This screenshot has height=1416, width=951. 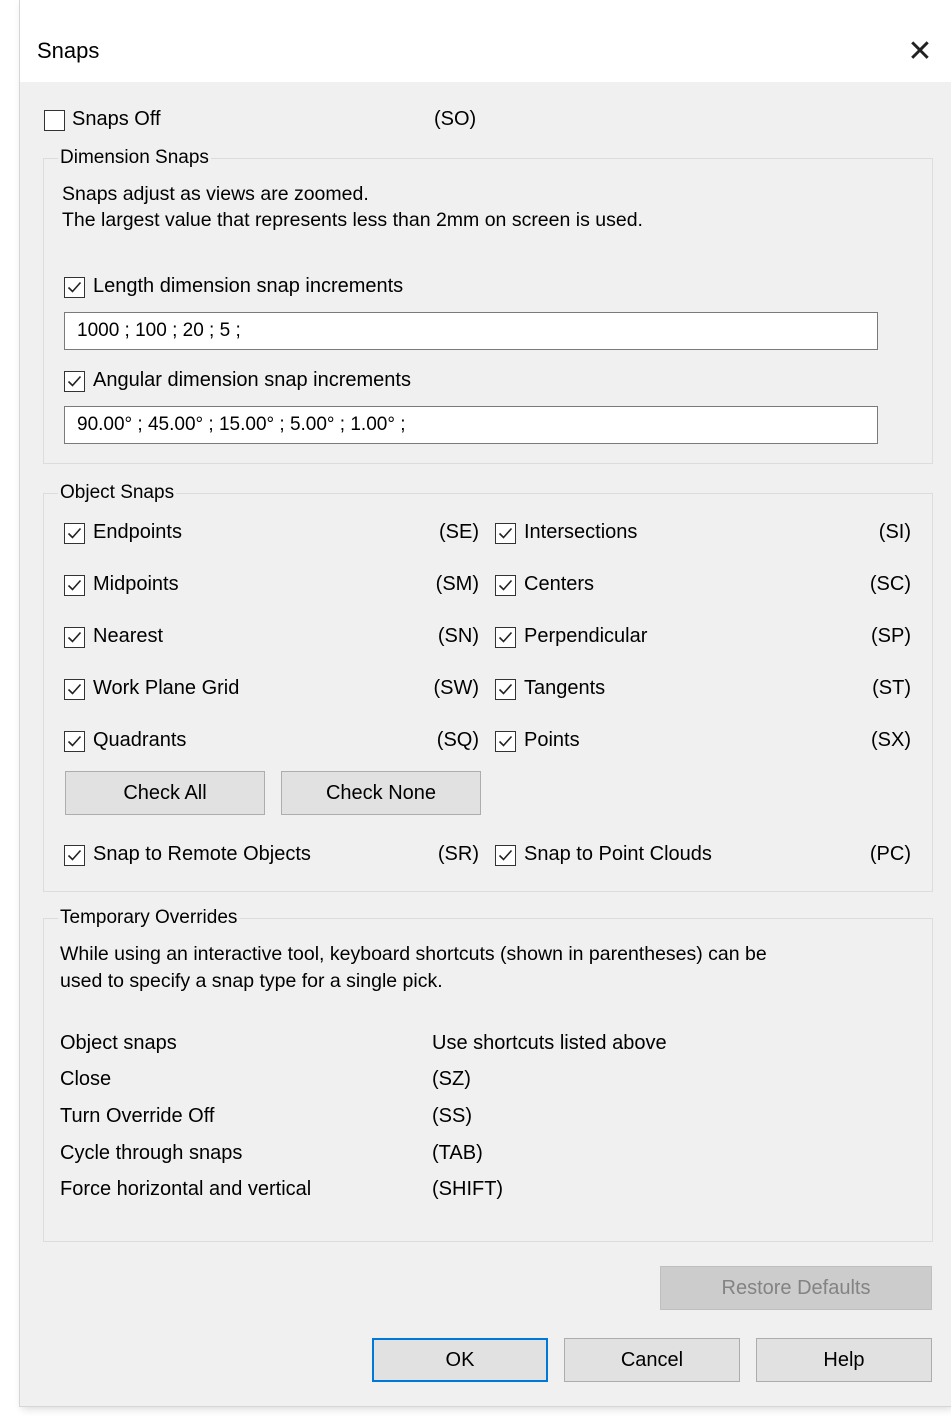 I want to click on override-value-close: (SZ), so click(x=451, y=1079).